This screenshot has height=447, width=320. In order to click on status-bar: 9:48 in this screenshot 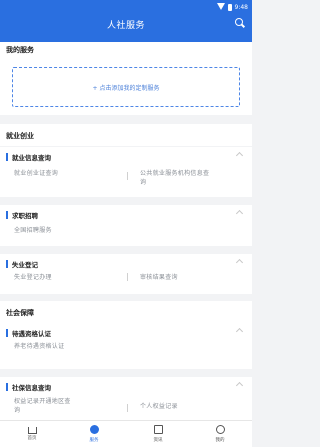, I will do `click(232, 7)`.